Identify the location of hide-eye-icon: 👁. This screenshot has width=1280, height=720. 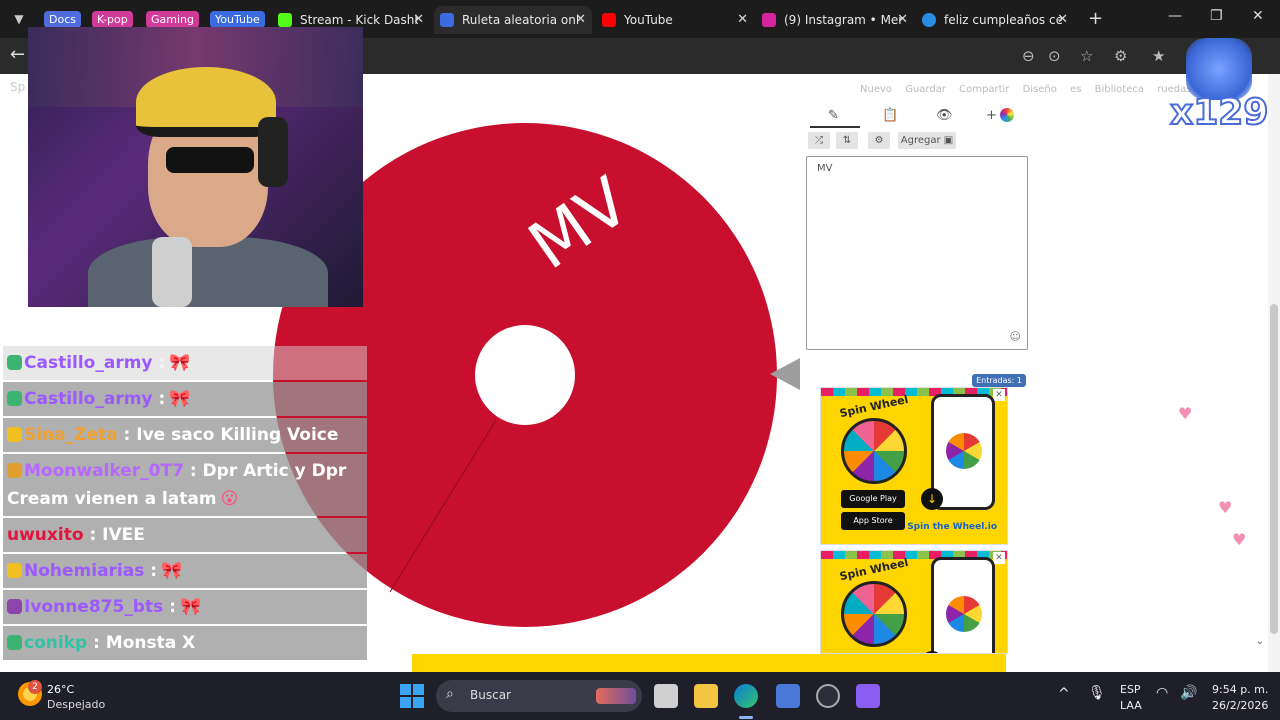
(944, 115).